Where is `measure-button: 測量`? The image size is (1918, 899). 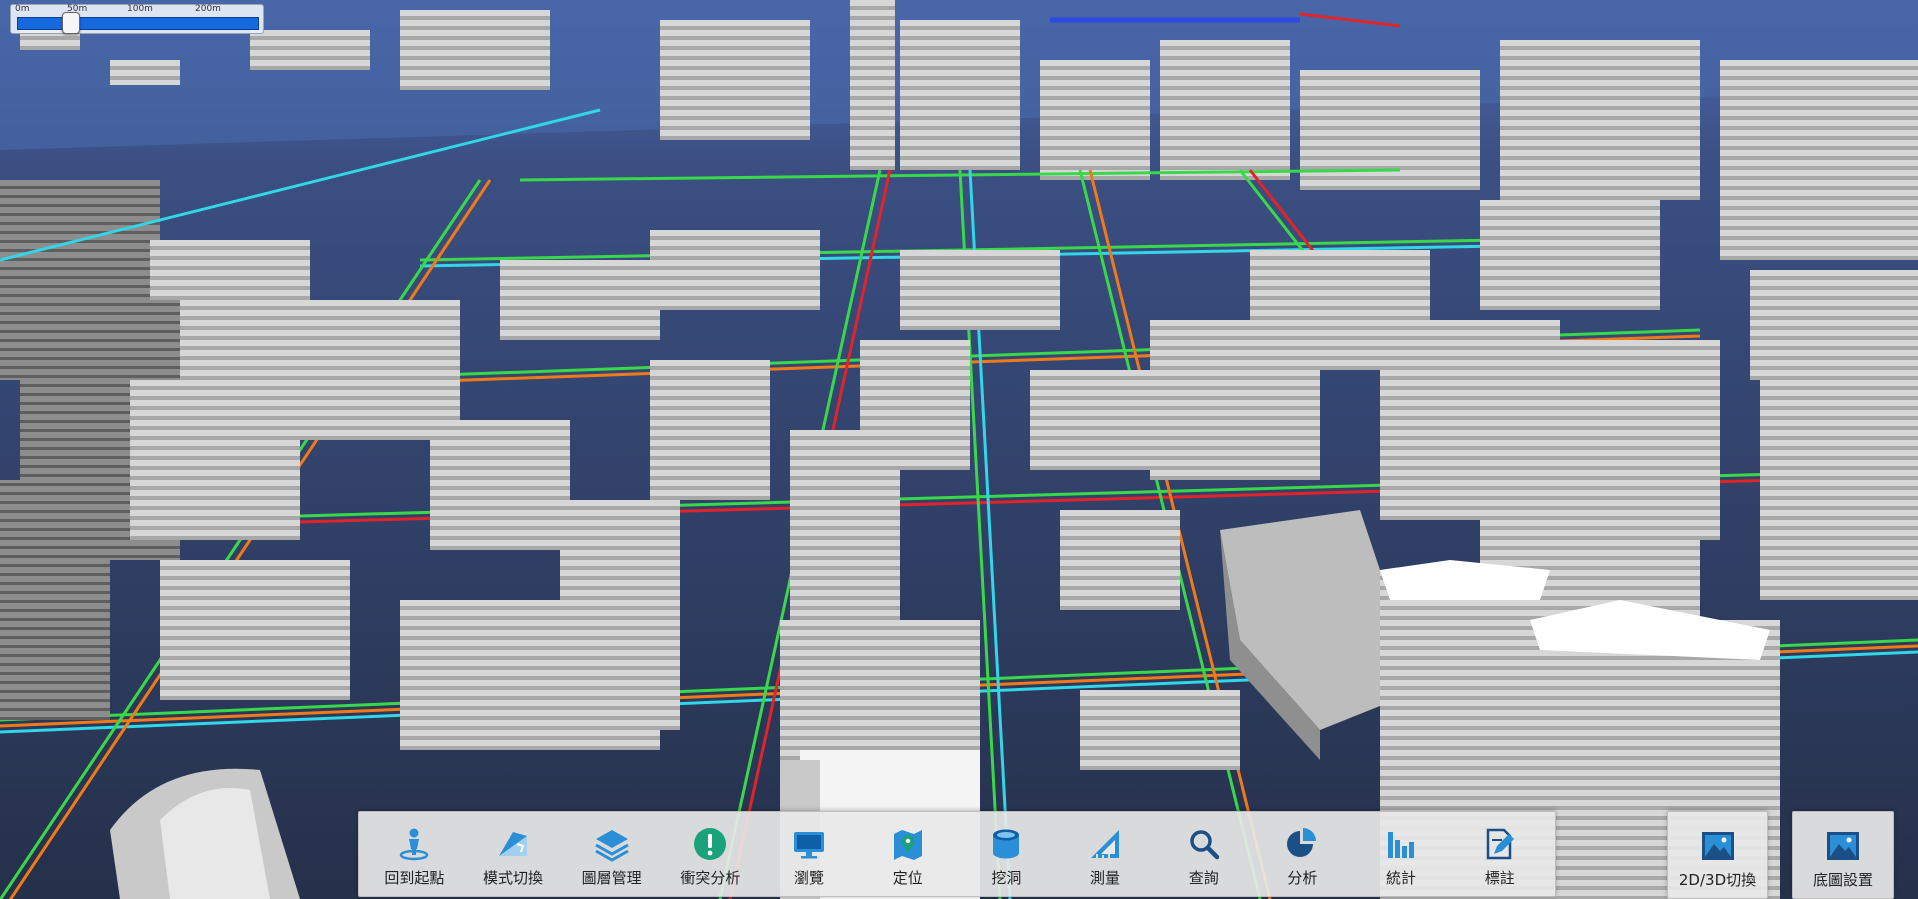 measure-button: 測量 is located at coordinates (1105, 854).